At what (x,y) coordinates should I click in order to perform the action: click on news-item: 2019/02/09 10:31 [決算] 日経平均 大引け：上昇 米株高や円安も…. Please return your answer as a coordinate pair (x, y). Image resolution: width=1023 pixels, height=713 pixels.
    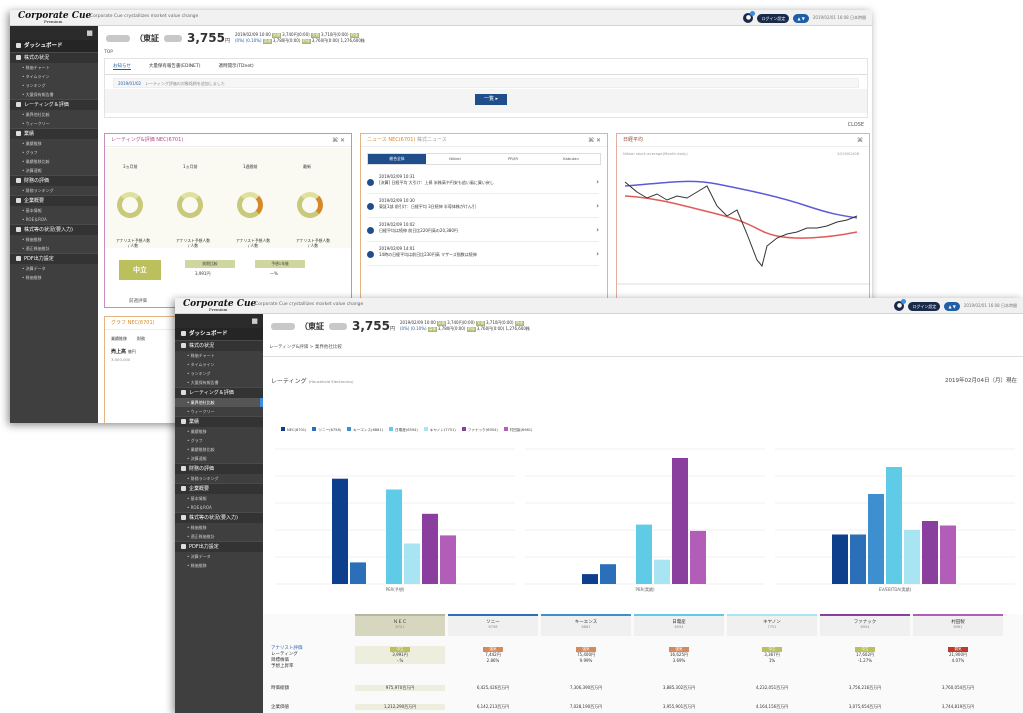
    Looking at the image, I should click on (483, 183).